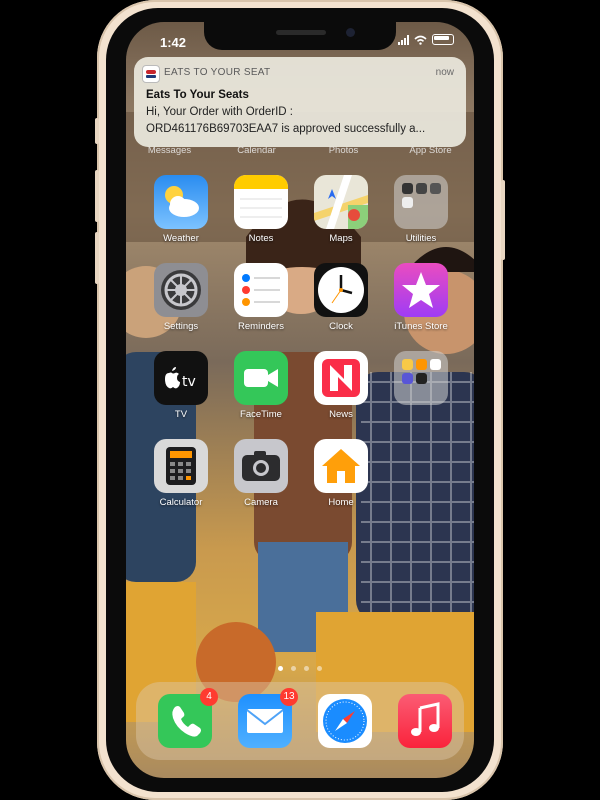  Describe the element at coordinates (341, 378) in the screenshot. I see `news-icon` at that location.